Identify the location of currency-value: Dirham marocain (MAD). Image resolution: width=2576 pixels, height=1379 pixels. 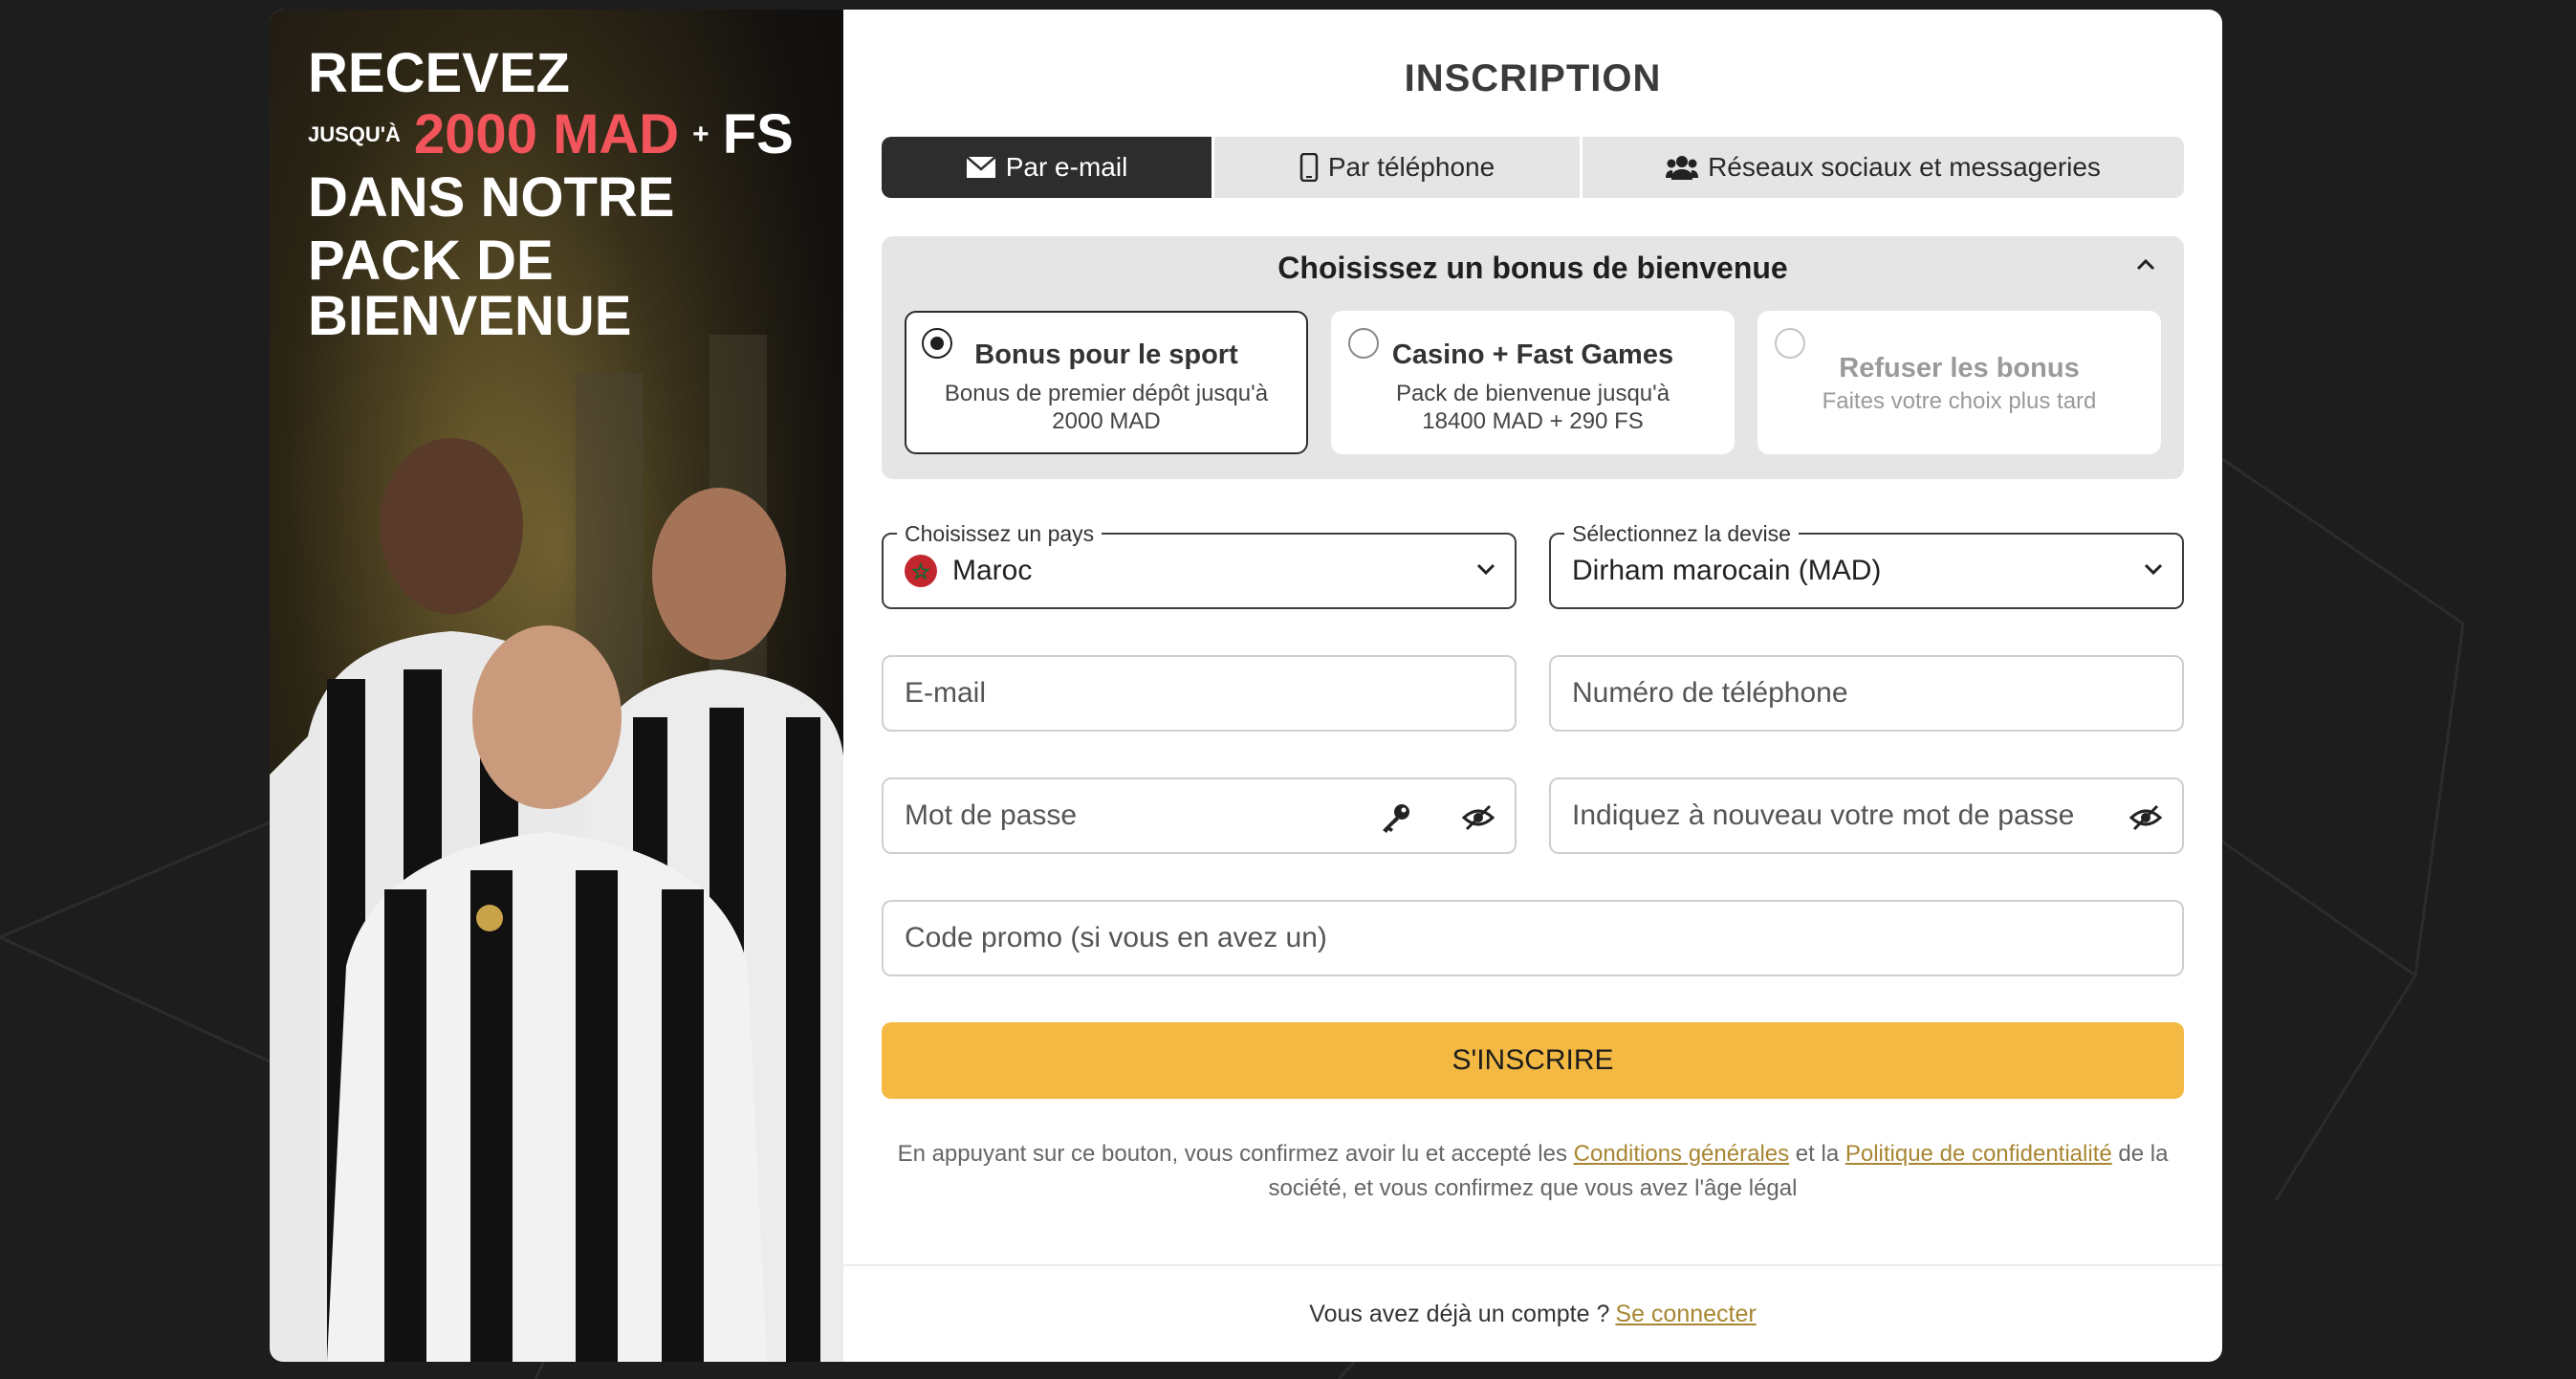
(1727, 571).